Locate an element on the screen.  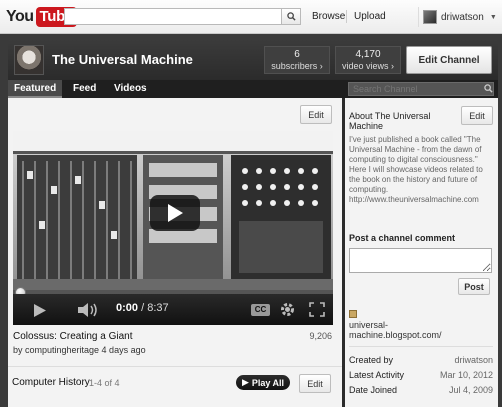
view-count: 9,206 is located at coordinates (320, 336).